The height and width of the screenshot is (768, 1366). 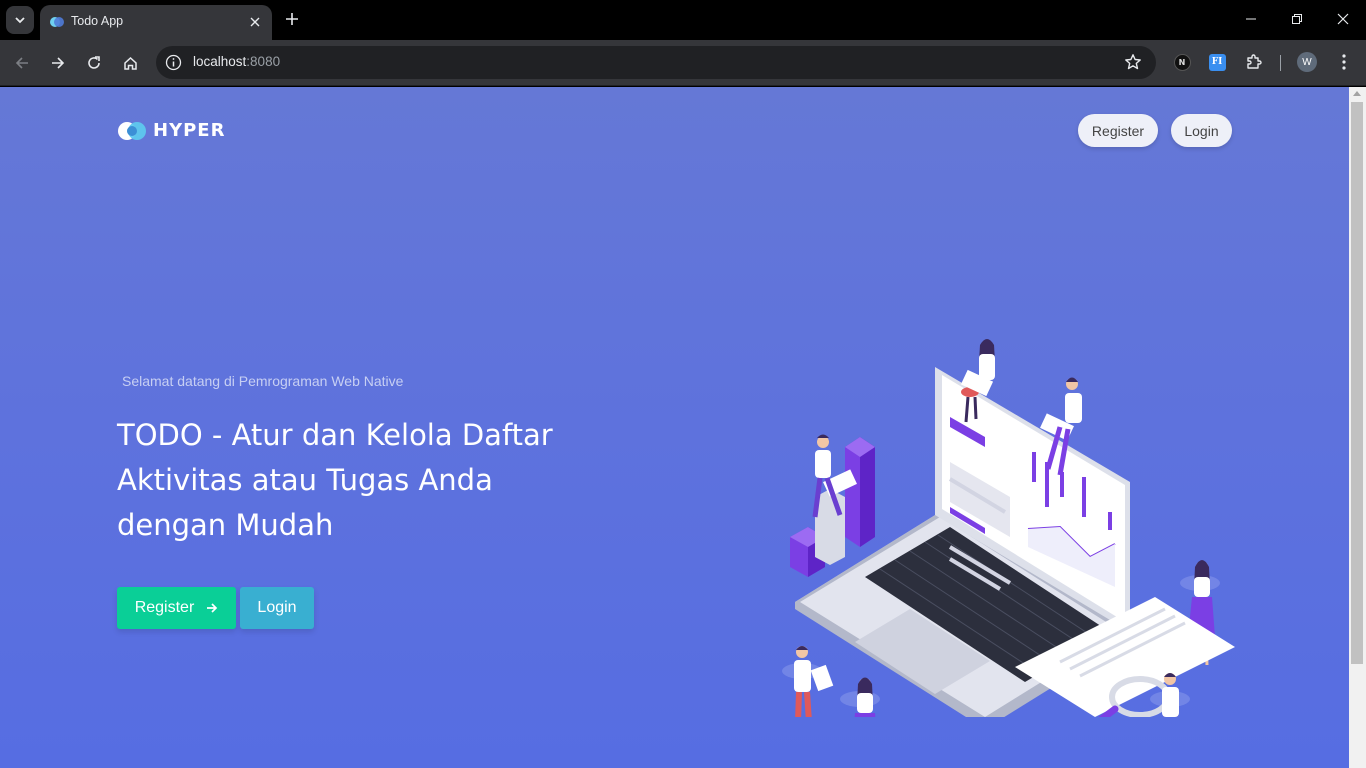 What do you see at coordinates (683, 20) in the screenshot?
I see `tab-bar: Todo App` at bounding box center [683, 20].